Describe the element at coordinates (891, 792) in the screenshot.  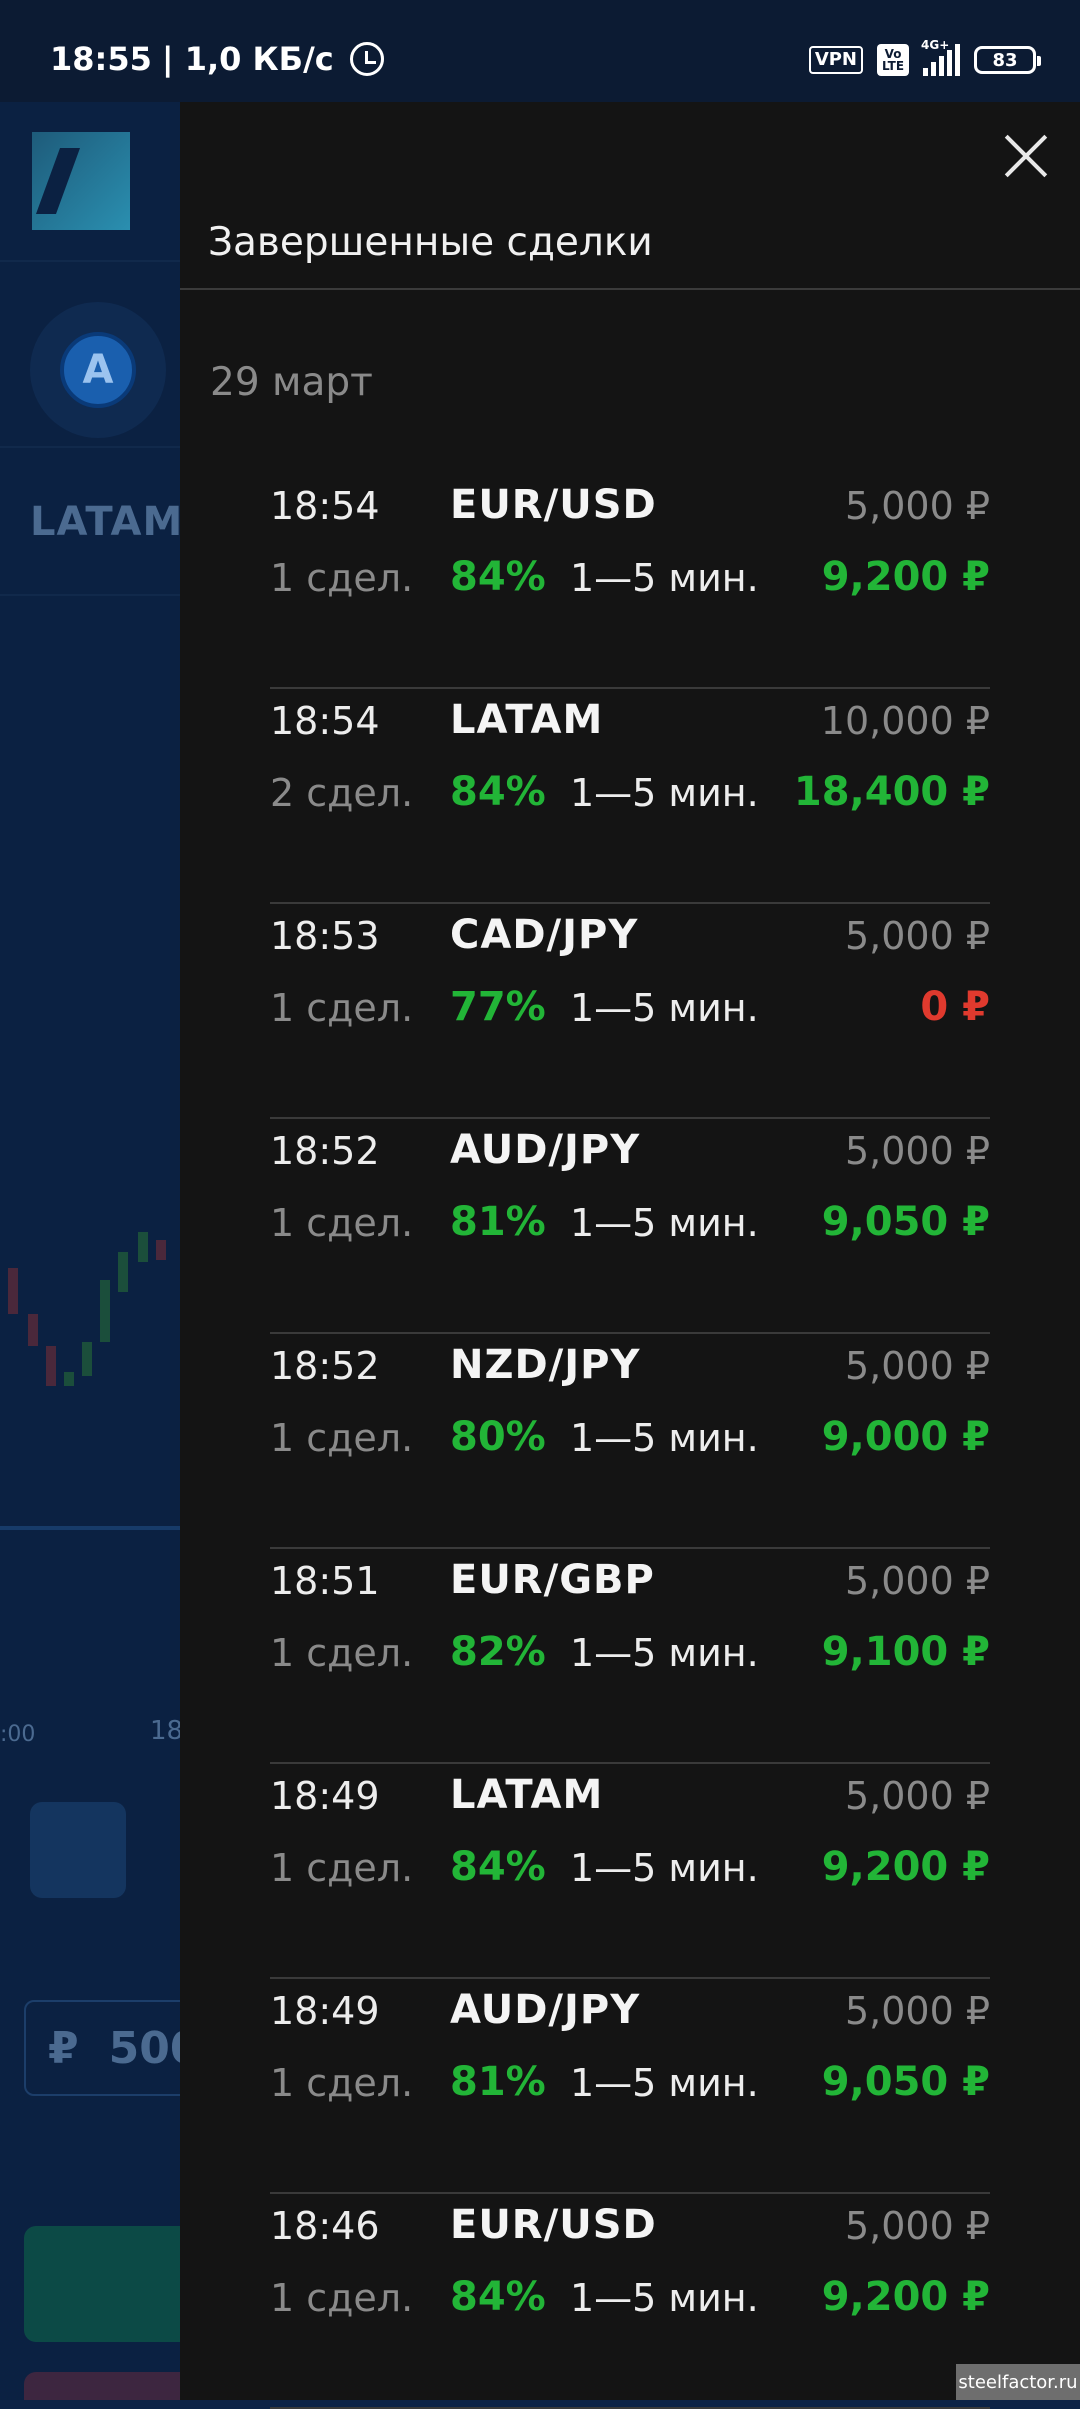
I see `deal-payout: 18,400 ₽` at that location.